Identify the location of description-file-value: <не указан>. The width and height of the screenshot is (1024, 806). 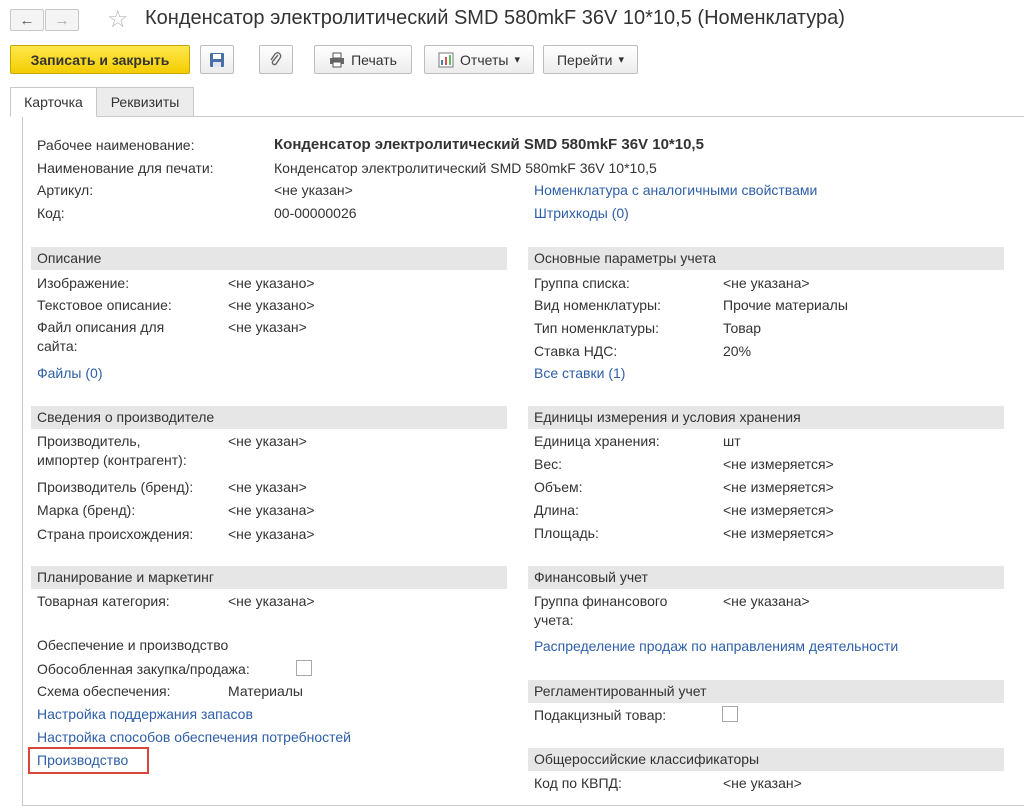
(267, 327).